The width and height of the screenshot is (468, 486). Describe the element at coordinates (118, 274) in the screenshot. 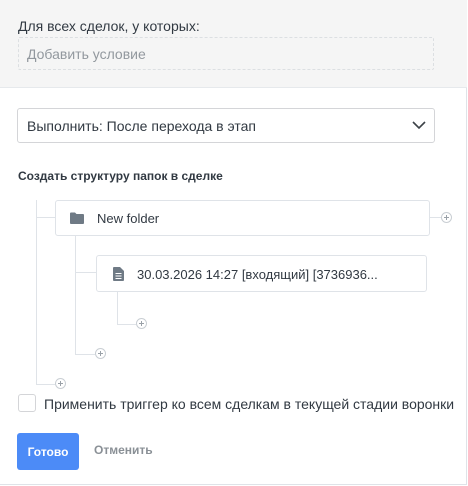

I see `document-icon` at that location.